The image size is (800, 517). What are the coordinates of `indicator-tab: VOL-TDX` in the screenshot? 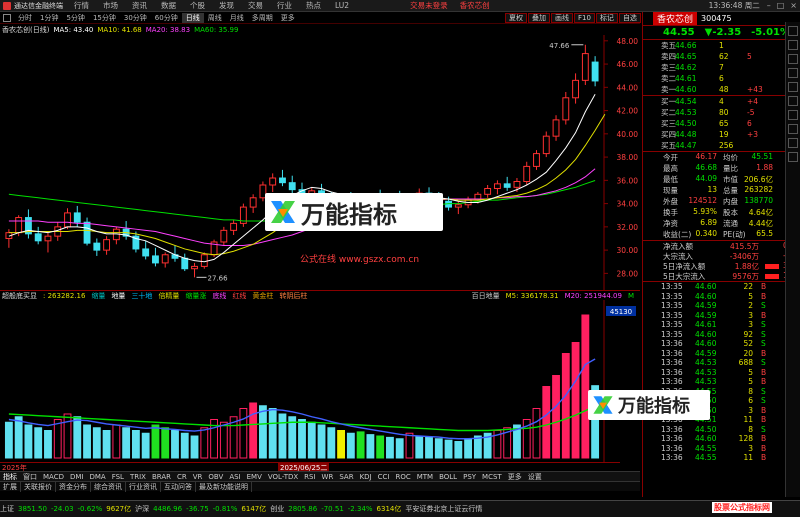 It's located at (283, 477).